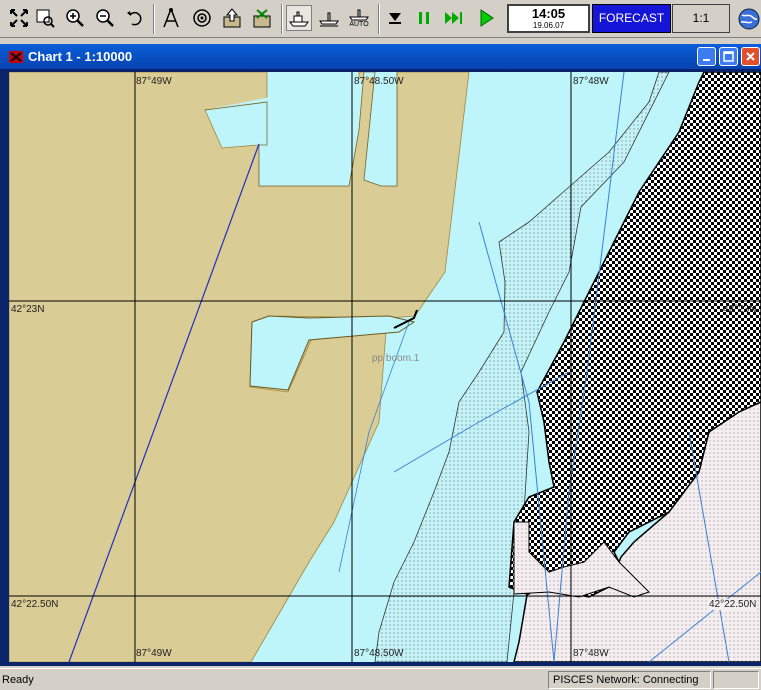 The height and width of the screenshot is (690, 761). Describe the element at coordinates (380, 679) in the screenshot. I see `status-bar: Ready PISCES Network: Connecting` at that location.